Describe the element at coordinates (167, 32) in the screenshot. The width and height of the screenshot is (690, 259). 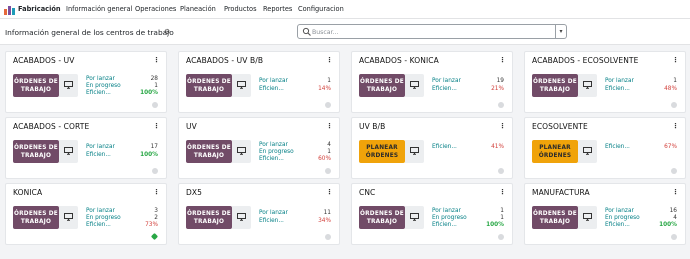
I see `gear-icon: ⚙` at that location.